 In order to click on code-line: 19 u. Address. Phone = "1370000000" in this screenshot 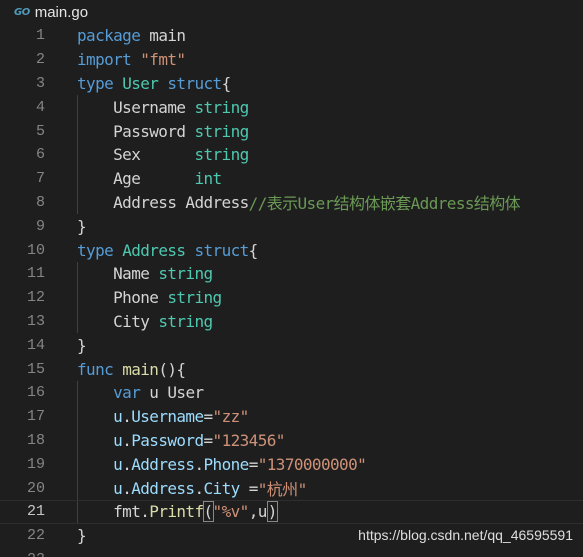, I will do `click(291, 464)`.